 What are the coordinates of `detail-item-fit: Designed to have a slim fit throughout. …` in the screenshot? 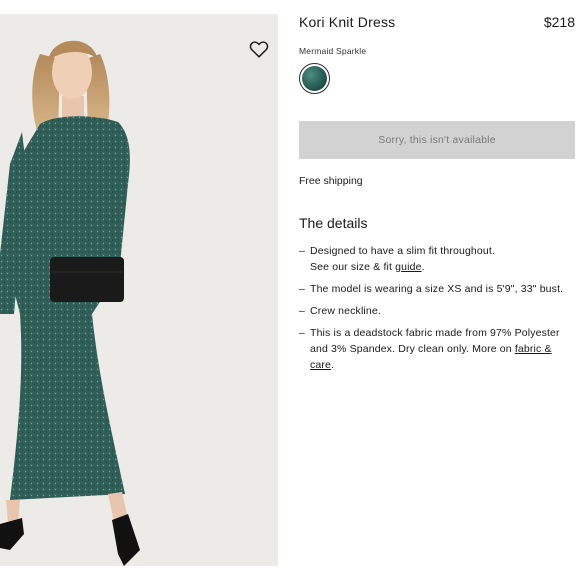 It's located at (437, 259).